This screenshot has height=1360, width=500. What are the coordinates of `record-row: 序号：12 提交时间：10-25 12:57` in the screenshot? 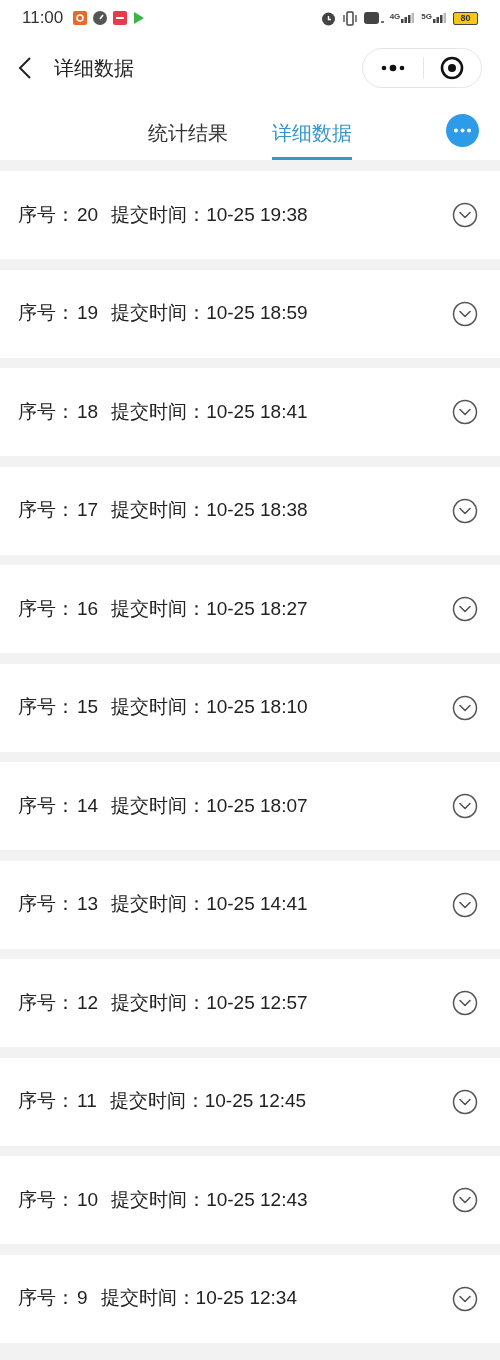 It's located at (250, 1003).